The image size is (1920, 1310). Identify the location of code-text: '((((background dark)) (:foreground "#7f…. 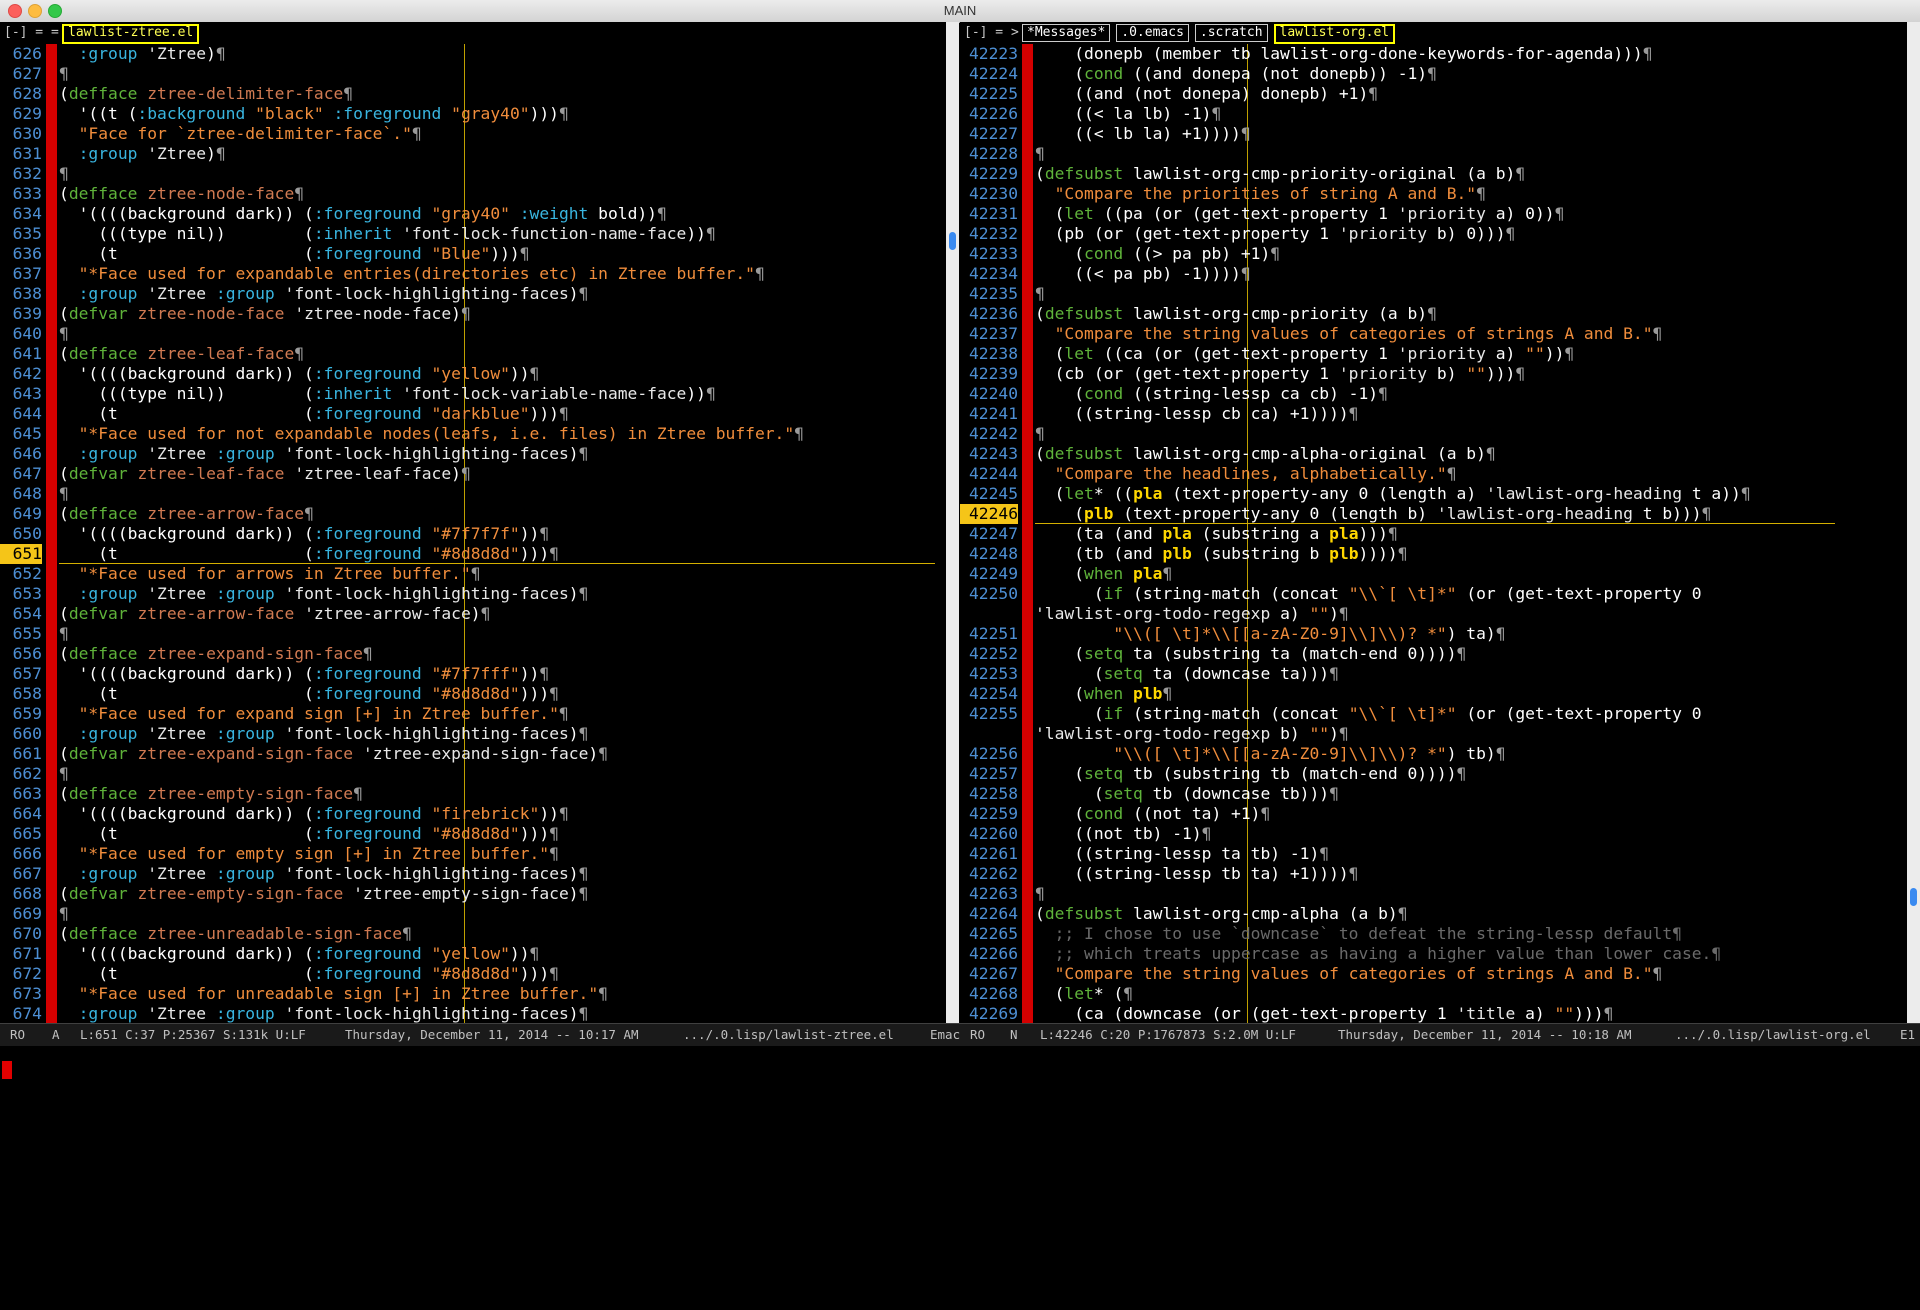
(304, 674).